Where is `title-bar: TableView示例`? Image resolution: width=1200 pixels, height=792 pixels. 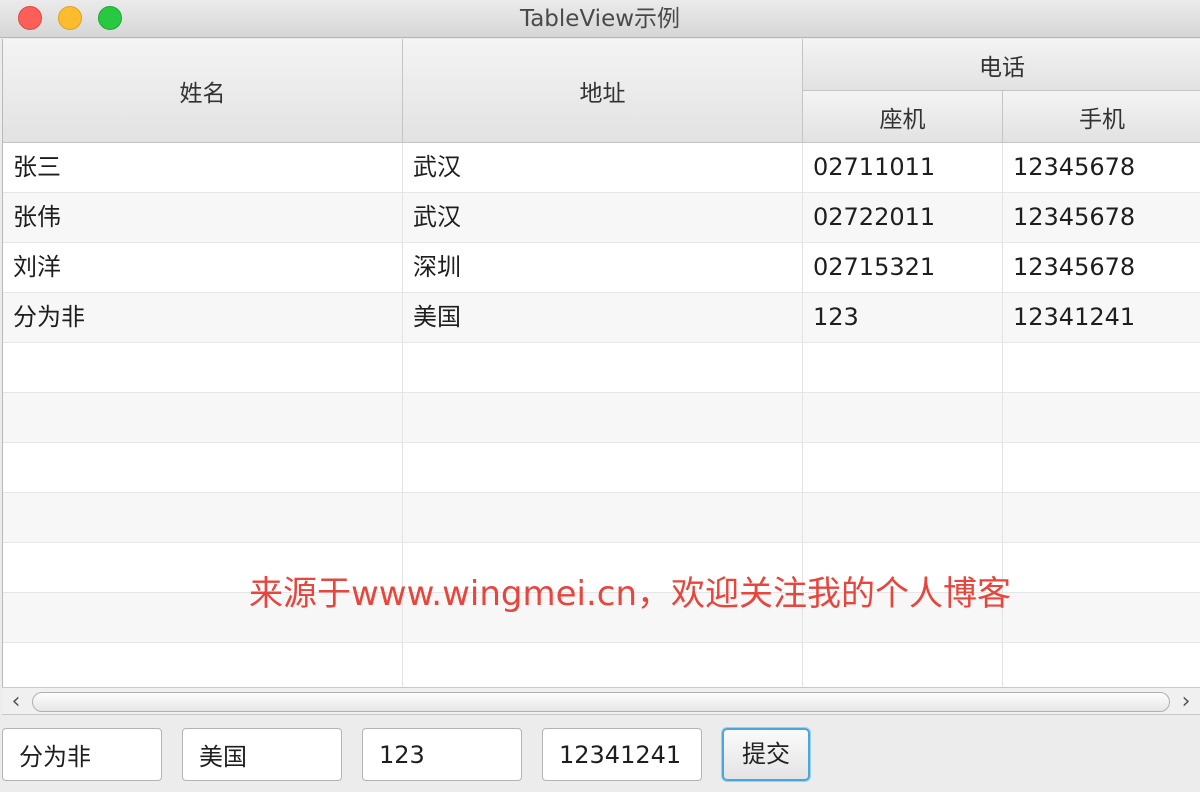
title-bar: TableView示例 is located at coordinates (600, 19).